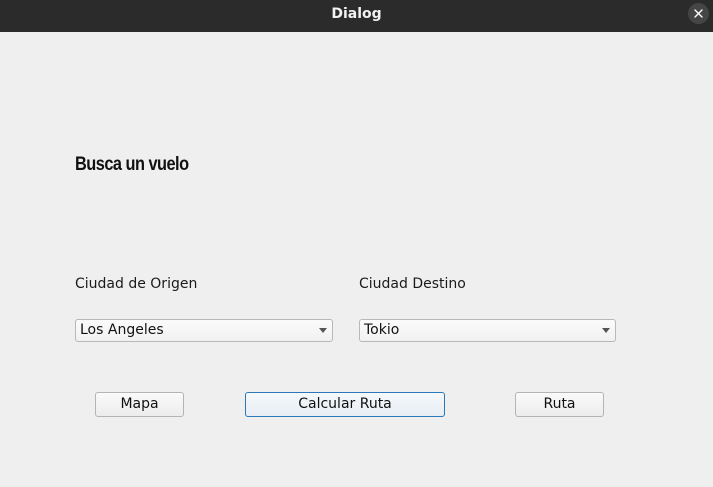  Describe the element at coordinates (412, 284) in the screenshot. I see `destination-label: Ciudad Destino` at that location.